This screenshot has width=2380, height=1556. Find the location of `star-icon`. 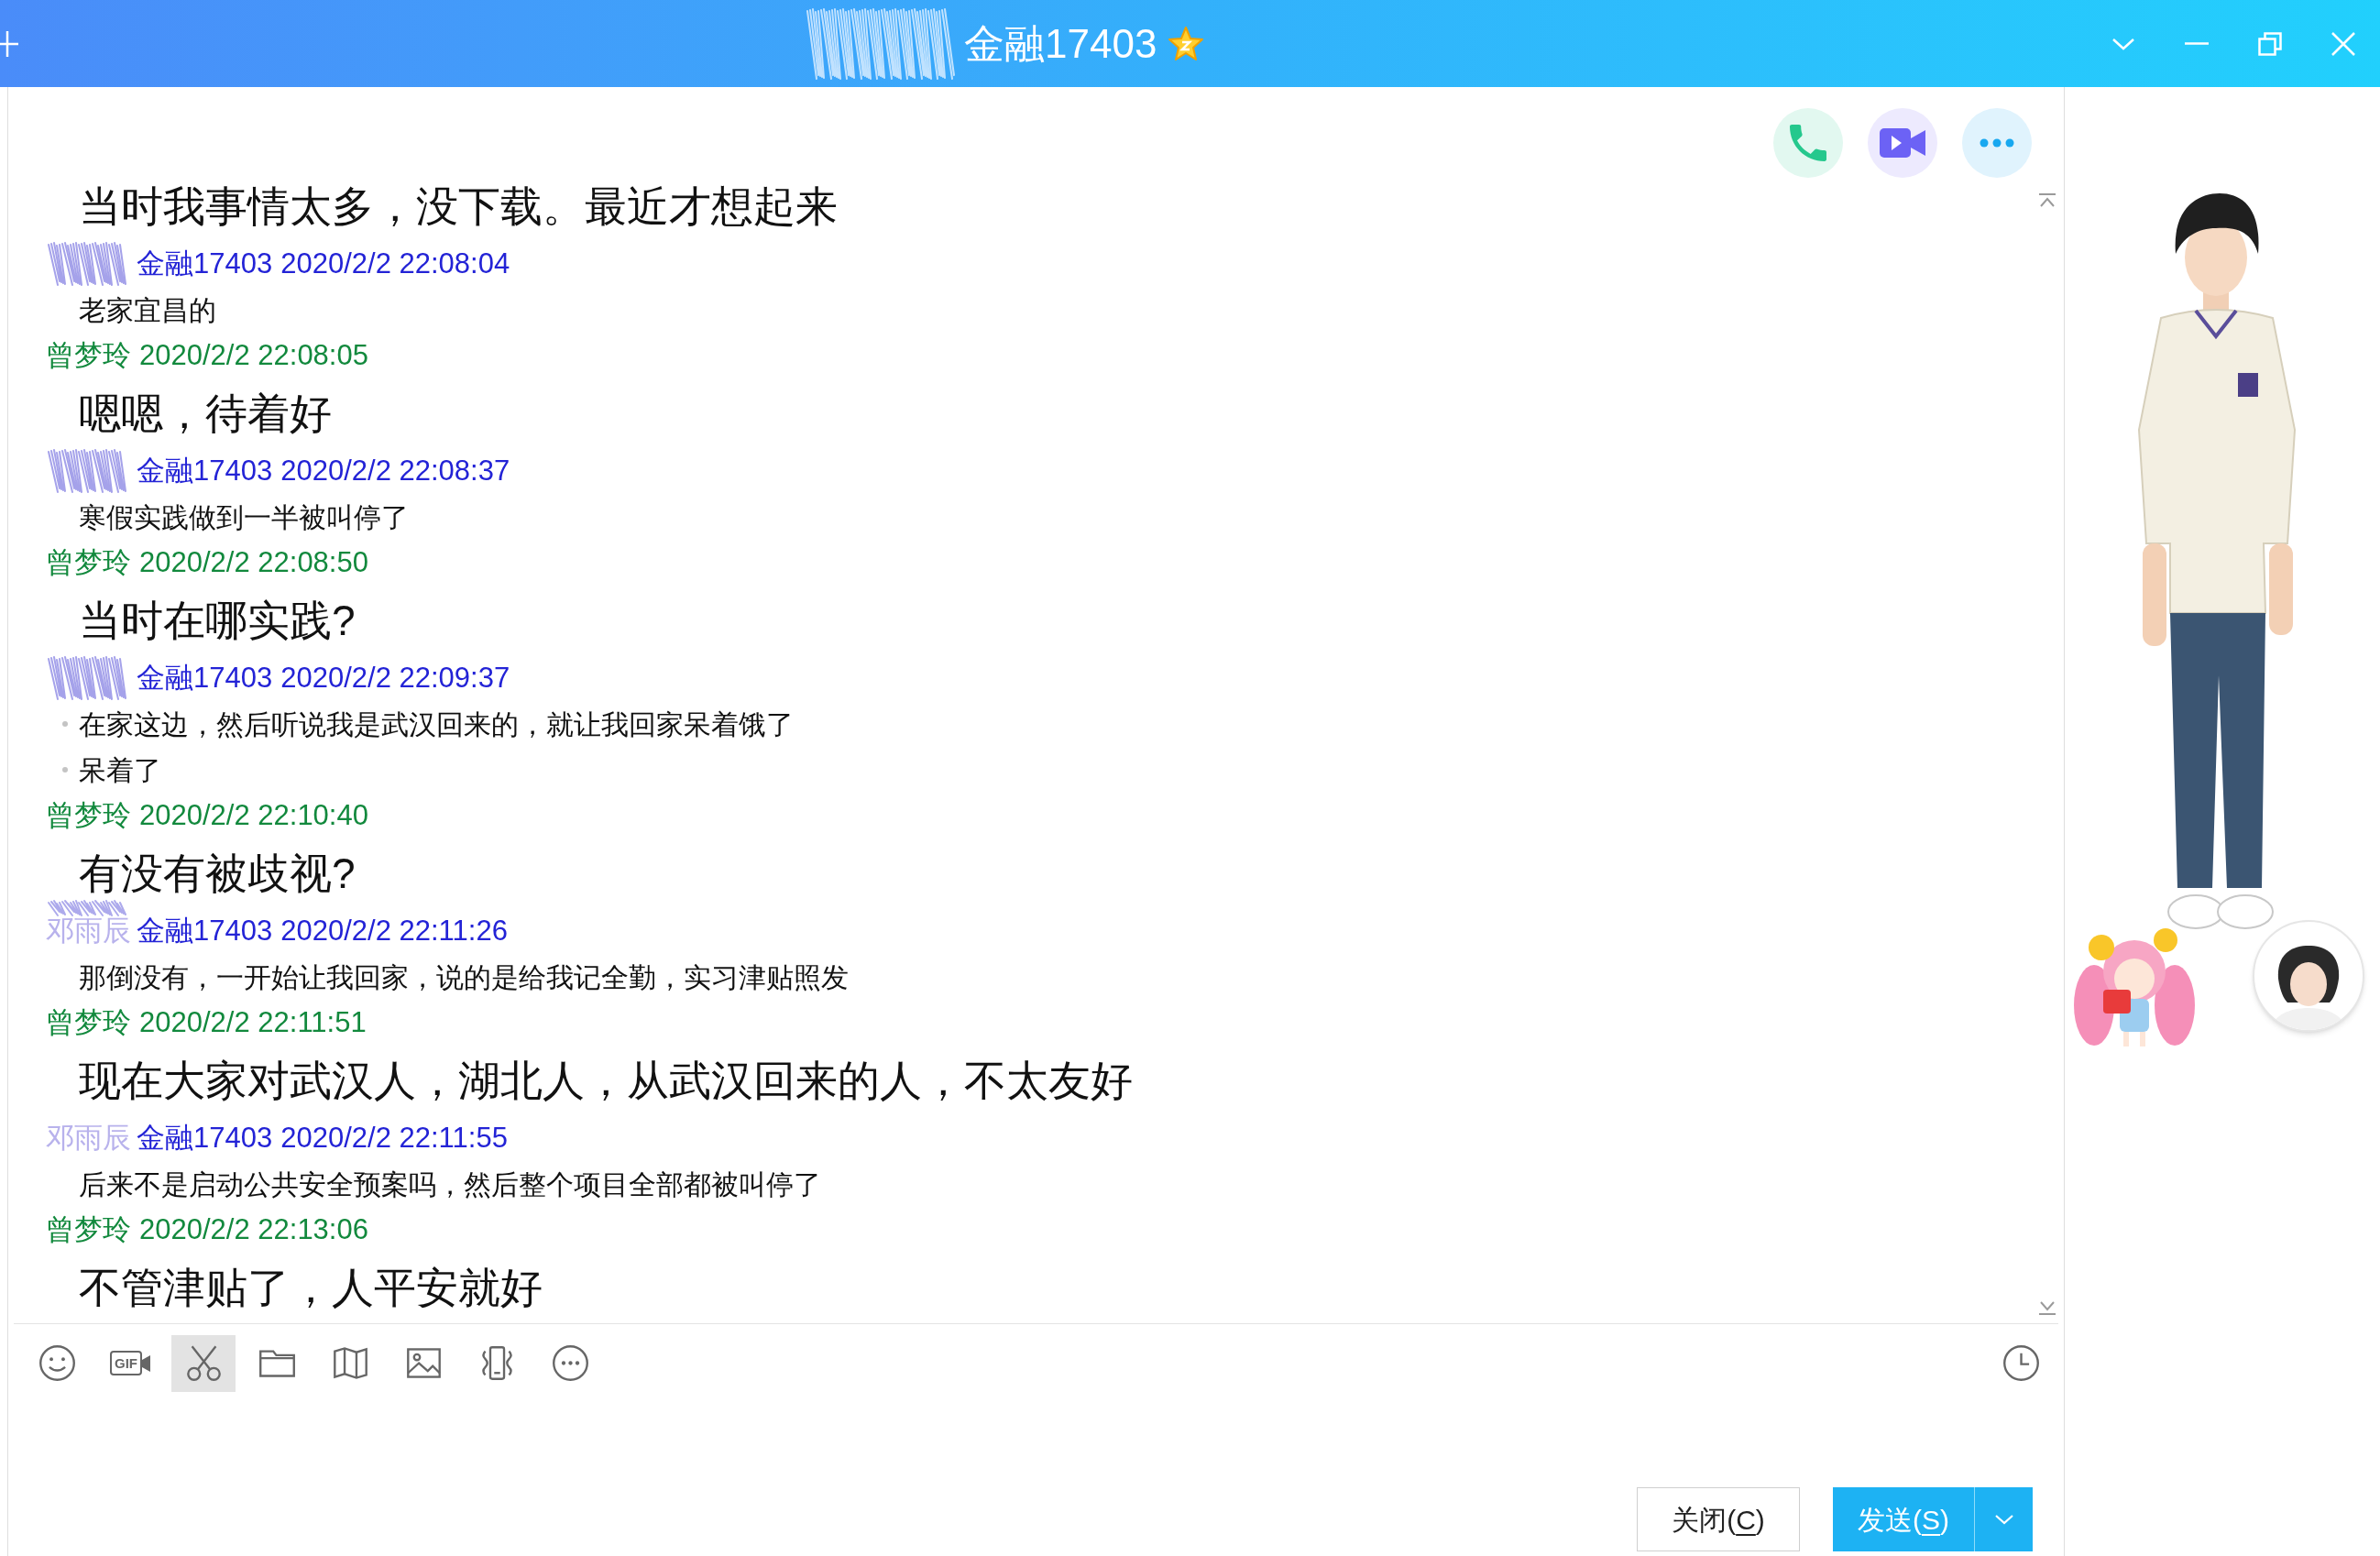

star-icon is located at coordinates (1186, 43).